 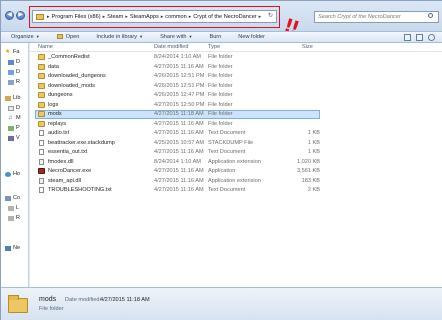 What do you see at coordinates (179, 114) in the screenshot?
I see `file-date-modified: 4/27/2015 11:18 AM` at bounding box center [179, 114].